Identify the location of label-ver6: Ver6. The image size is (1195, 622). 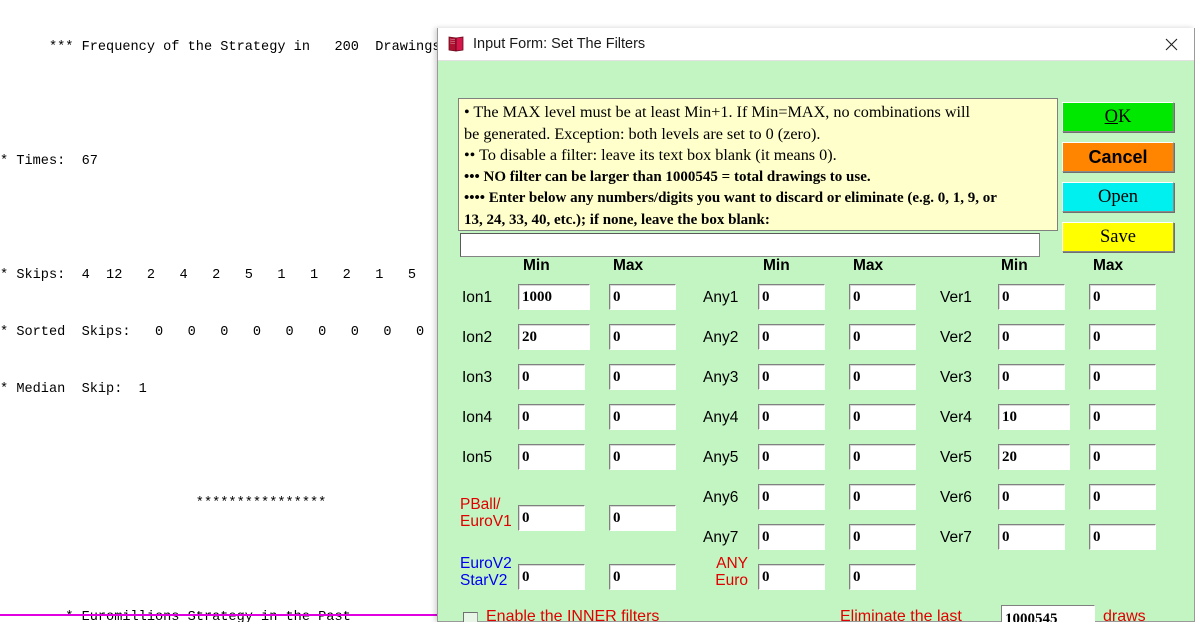
(956, 497).